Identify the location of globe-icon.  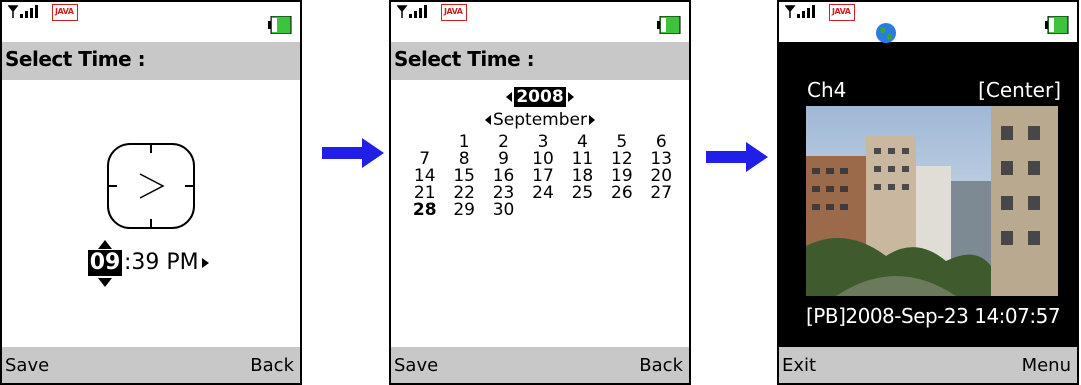
(886, 33).